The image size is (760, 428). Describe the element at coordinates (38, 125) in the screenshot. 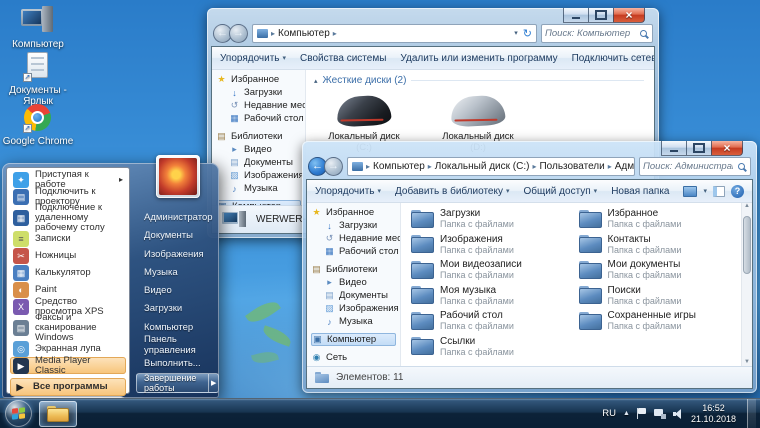

I see `desktop-icon-chrome: ➚ Google Chrome` at that location.